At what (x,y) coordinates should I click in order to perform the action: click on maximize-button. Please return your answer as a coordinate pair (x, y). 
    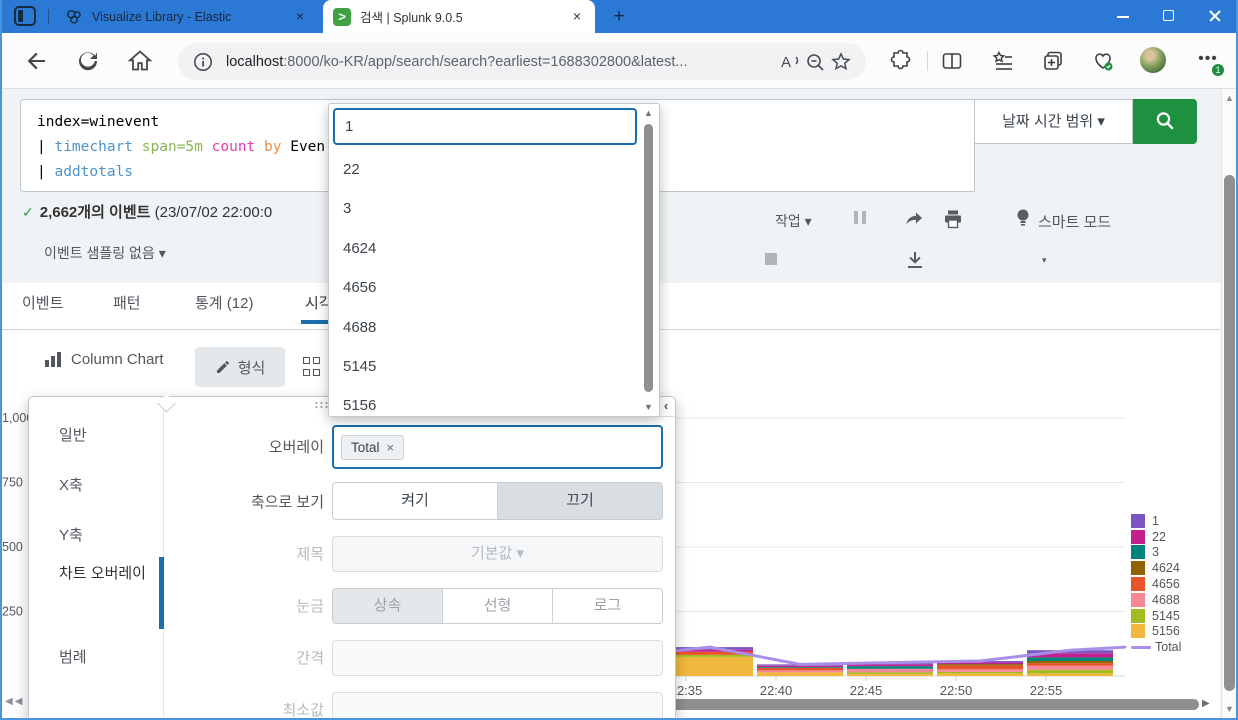
    Looking at the image, I should click on (1169, 16).